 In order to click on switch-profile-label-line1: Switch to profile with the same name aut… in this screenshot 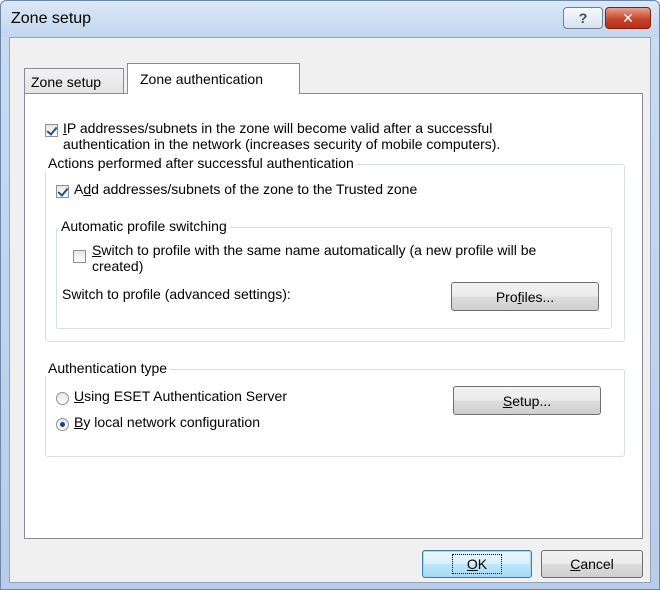, I will do `click(314, 250)`.